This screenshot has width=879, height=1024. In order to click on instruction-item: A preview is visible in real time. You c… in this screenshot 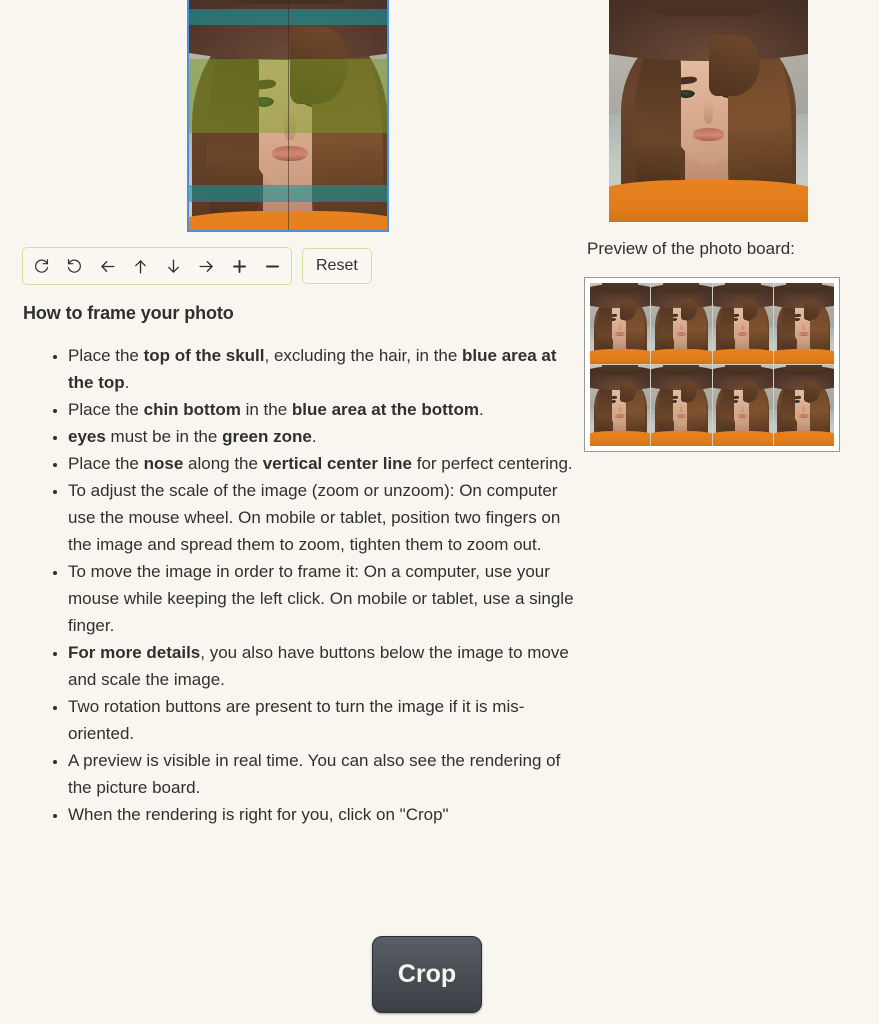, I will do `click(324, 774)`.